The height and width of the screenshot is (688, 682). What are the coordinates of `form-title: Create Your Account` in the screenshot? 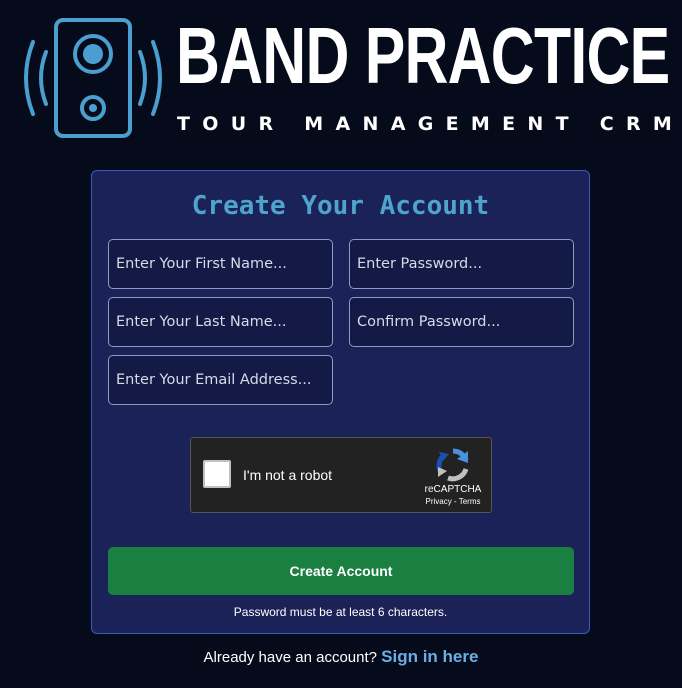 It's located at (340, 206).